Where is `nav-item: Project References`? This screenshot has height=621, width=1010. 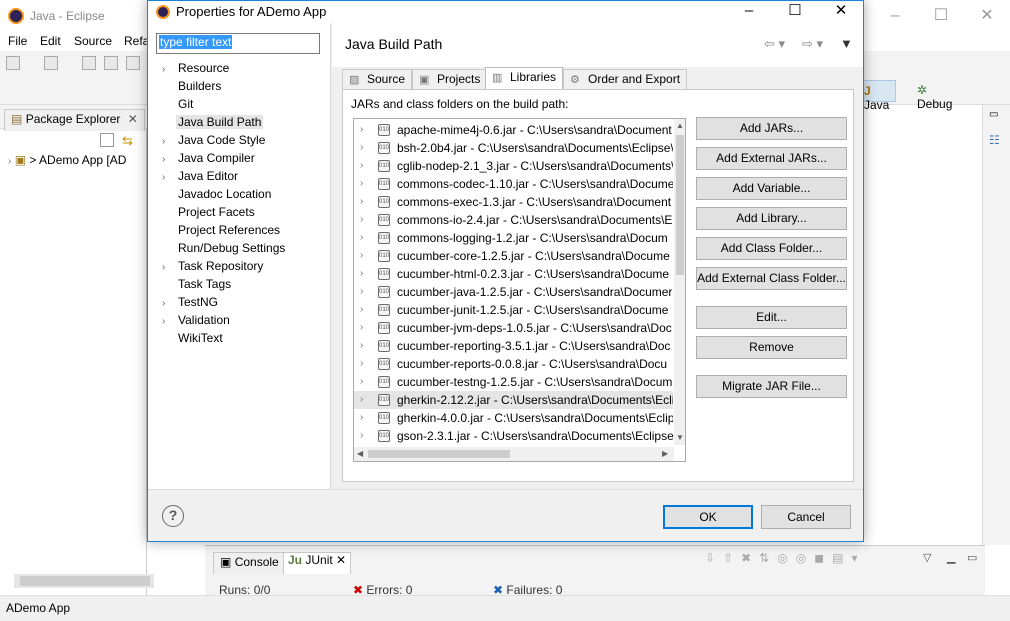
nav-item: Project References is located at coordinates (221, 230).